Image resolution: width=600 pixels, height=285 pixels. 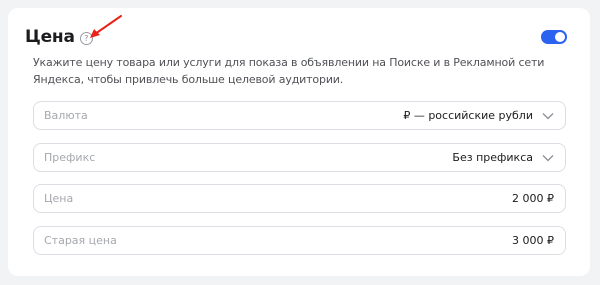 What do you see at coordinates (554, 37) in the screenshot?
I see `price-toggle` at bounding box center [554, 37].